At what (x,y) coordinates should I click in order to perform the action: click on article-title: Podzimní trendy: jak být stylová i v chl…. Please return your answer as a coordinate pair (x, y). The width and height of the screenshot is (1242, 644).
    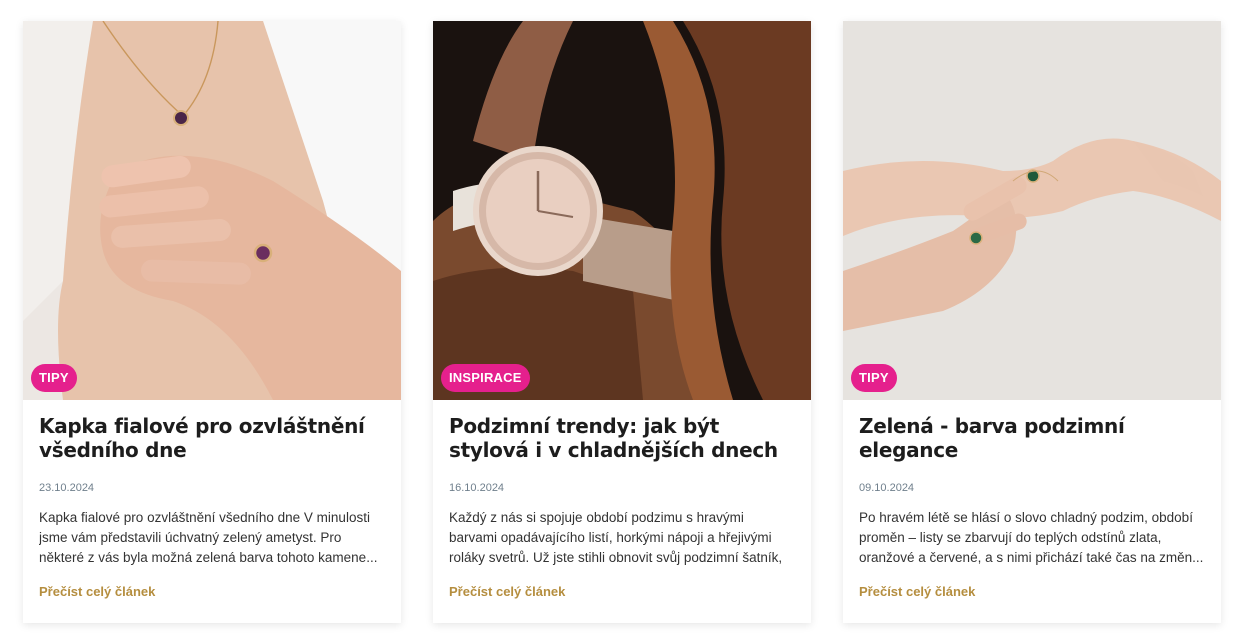
    Looking at the image, I should click on (622, 438).